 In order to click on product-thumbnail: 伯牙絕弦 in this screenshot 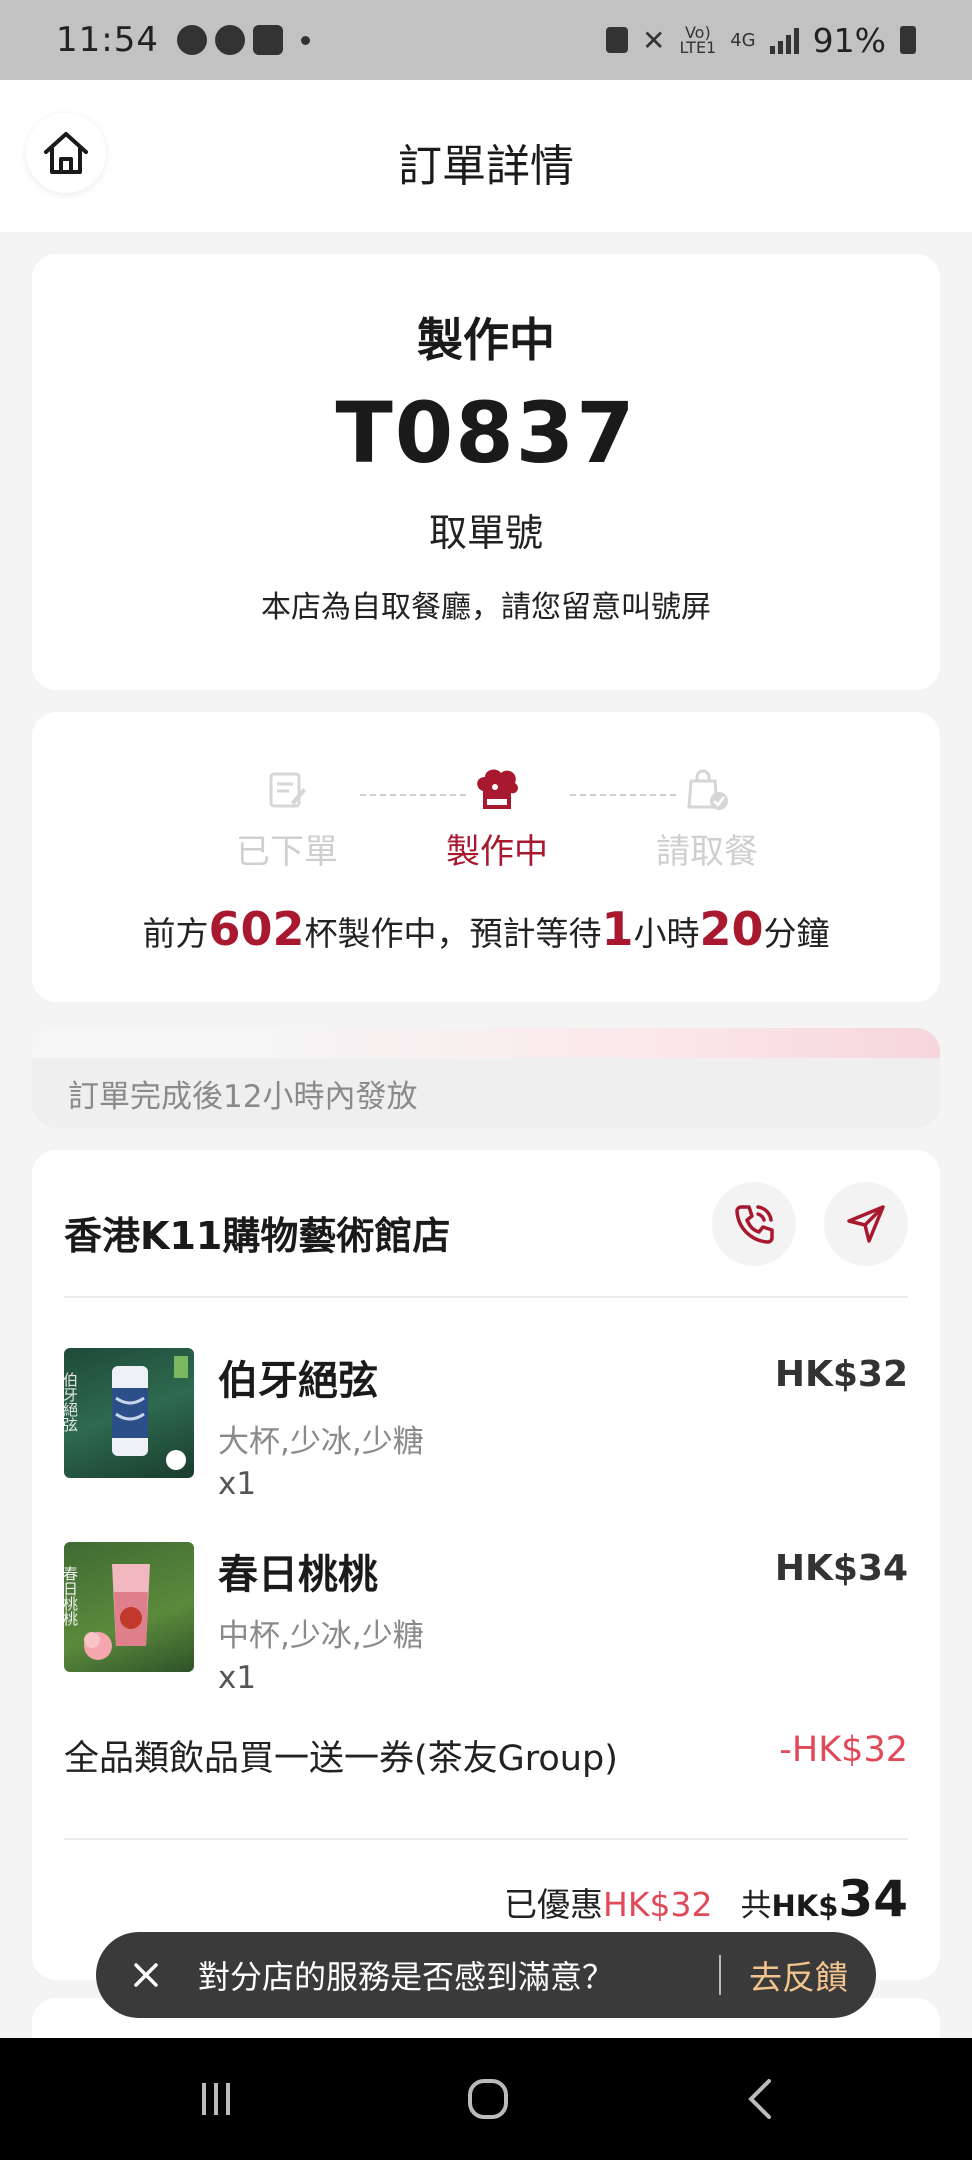, I will do `click(129, 1413)`.